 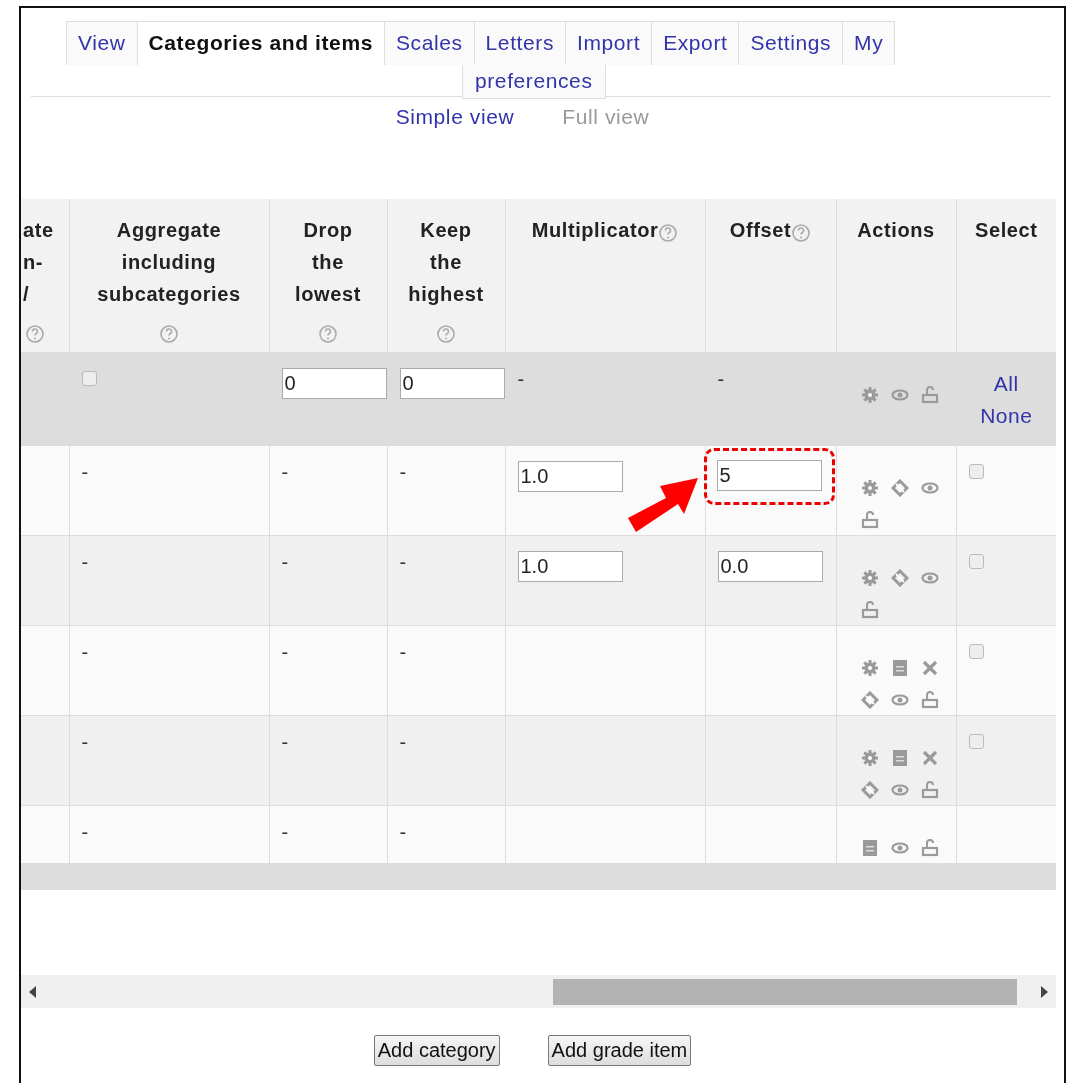 I want to click on add-button: Add grade item, so click(x=619, y=1050).